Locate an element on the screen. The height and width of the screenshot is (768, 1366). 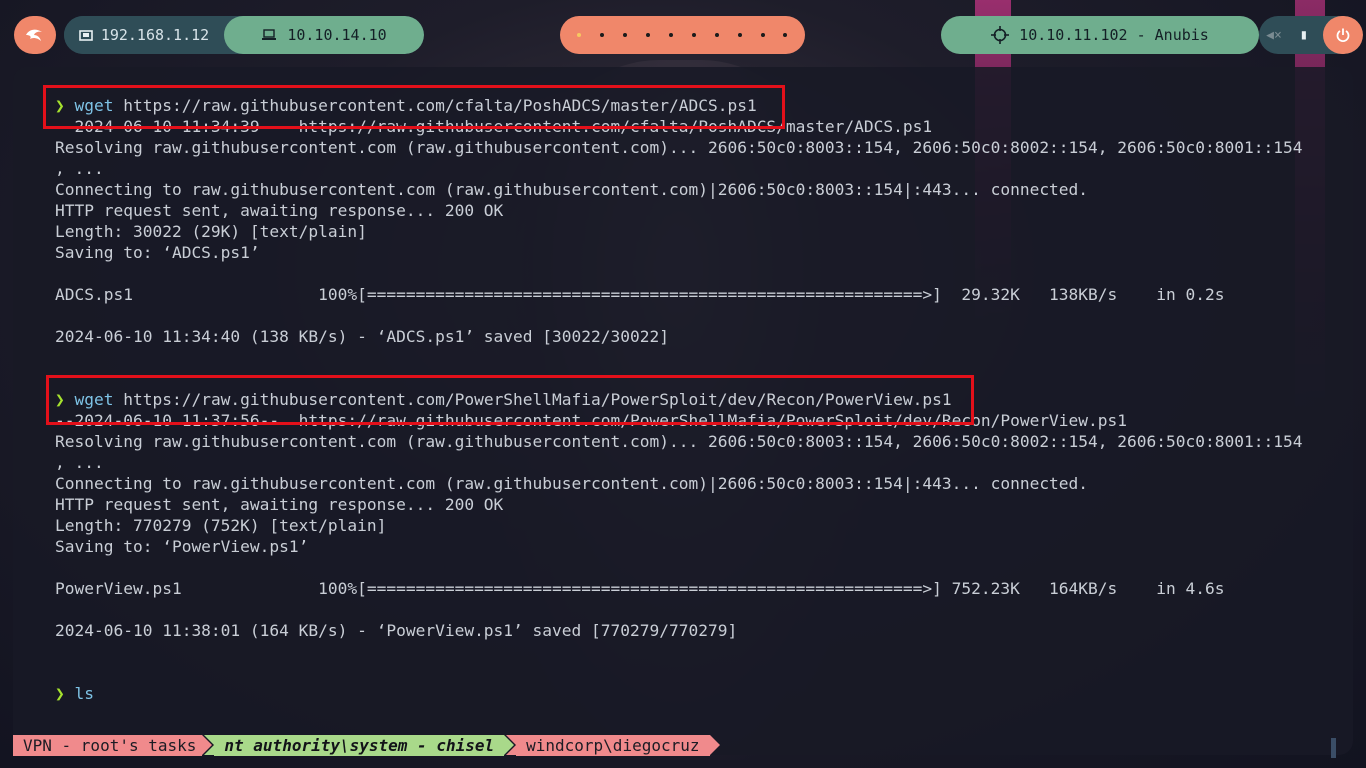
output-line: Length: 770279 (752K) [text/plain] is located at coordinates (221, 525).